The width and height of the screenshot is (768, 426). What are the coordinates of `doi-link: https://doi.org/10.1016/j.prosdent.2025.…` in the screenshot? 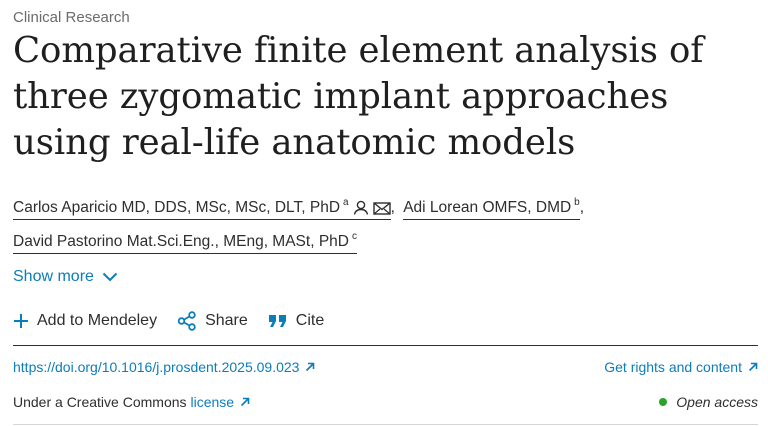 It's located at (164, 367).